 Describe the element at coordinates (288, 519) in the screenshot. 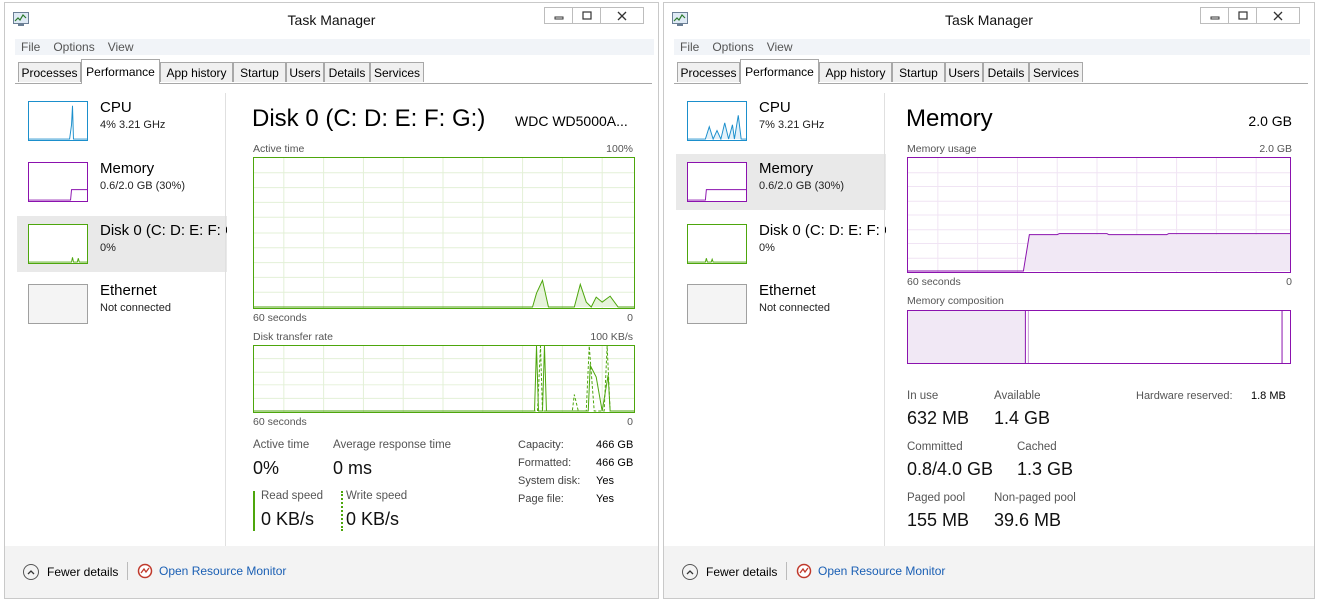

I see `read-speed-value: 0 KB/s` at that location.